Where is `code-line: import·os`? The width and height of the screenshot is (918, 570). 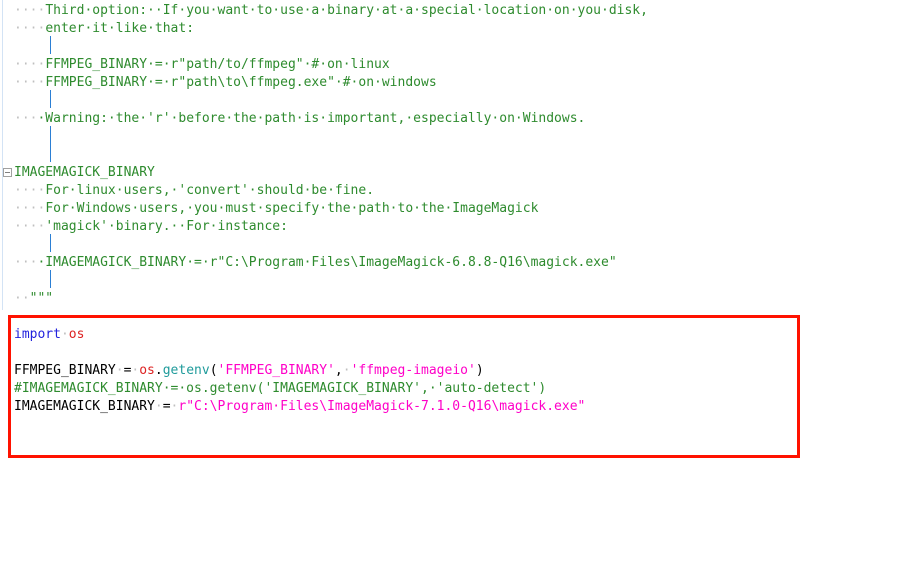
code-line: import·os is located at coordinates (459, 335).